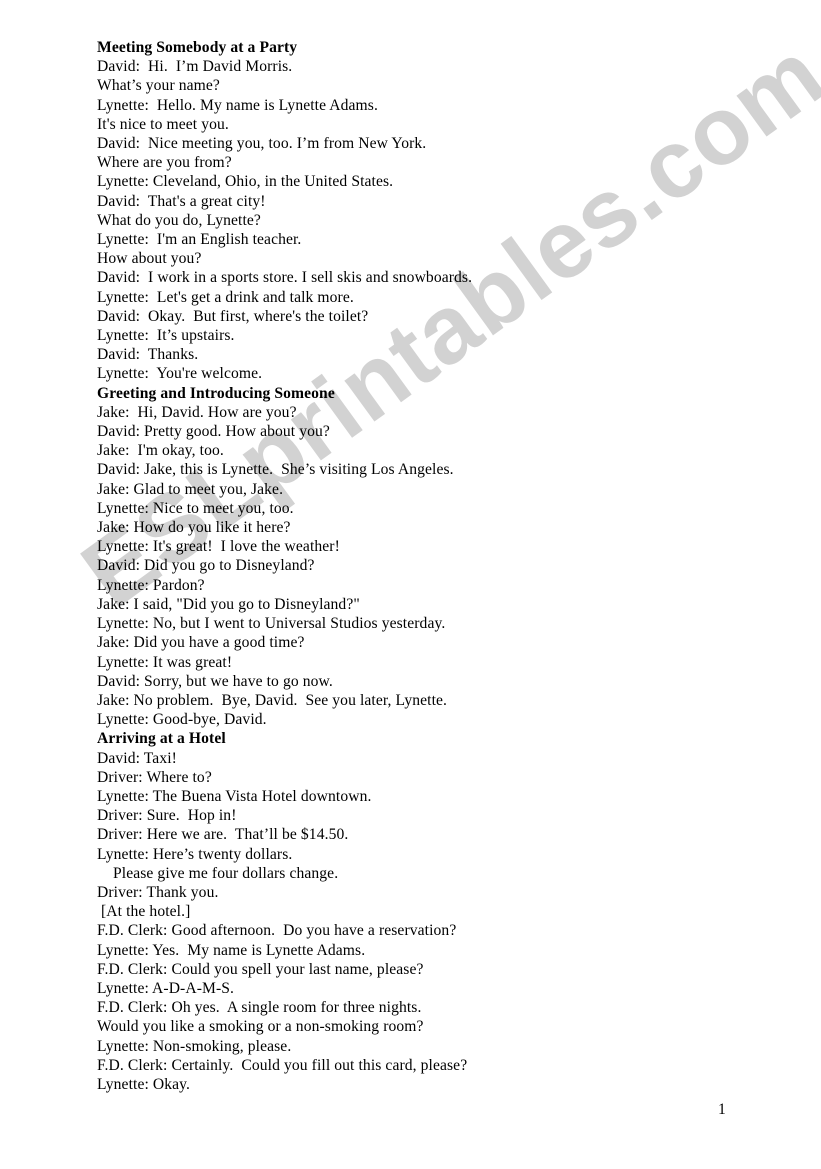 The height and width of the screenshot is (1169, 821). Describe the element at coordinates (215, 681) in the screenshot. I see `dialogue-line: David: Sorry, but we have to go now.` at that location.